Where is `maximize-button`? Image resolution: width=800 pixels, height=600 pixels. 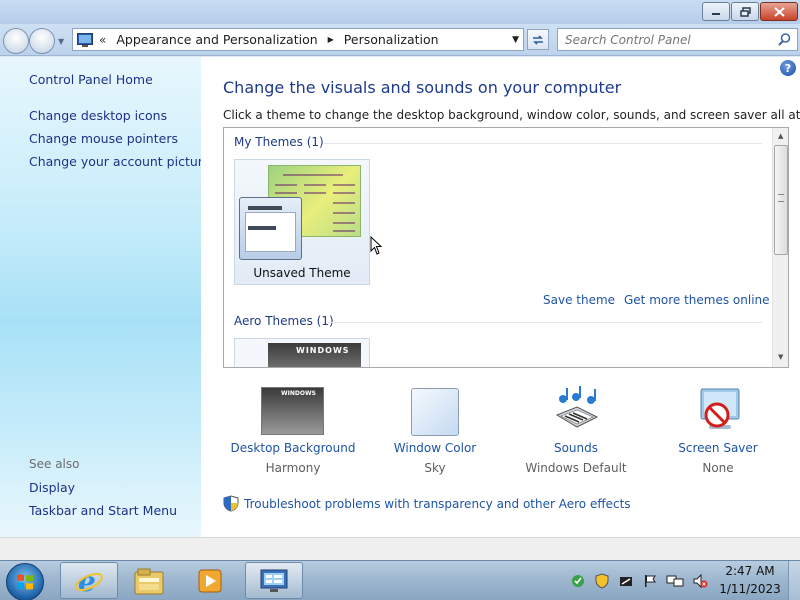 maximize-button is located at coordinates (745, 11).